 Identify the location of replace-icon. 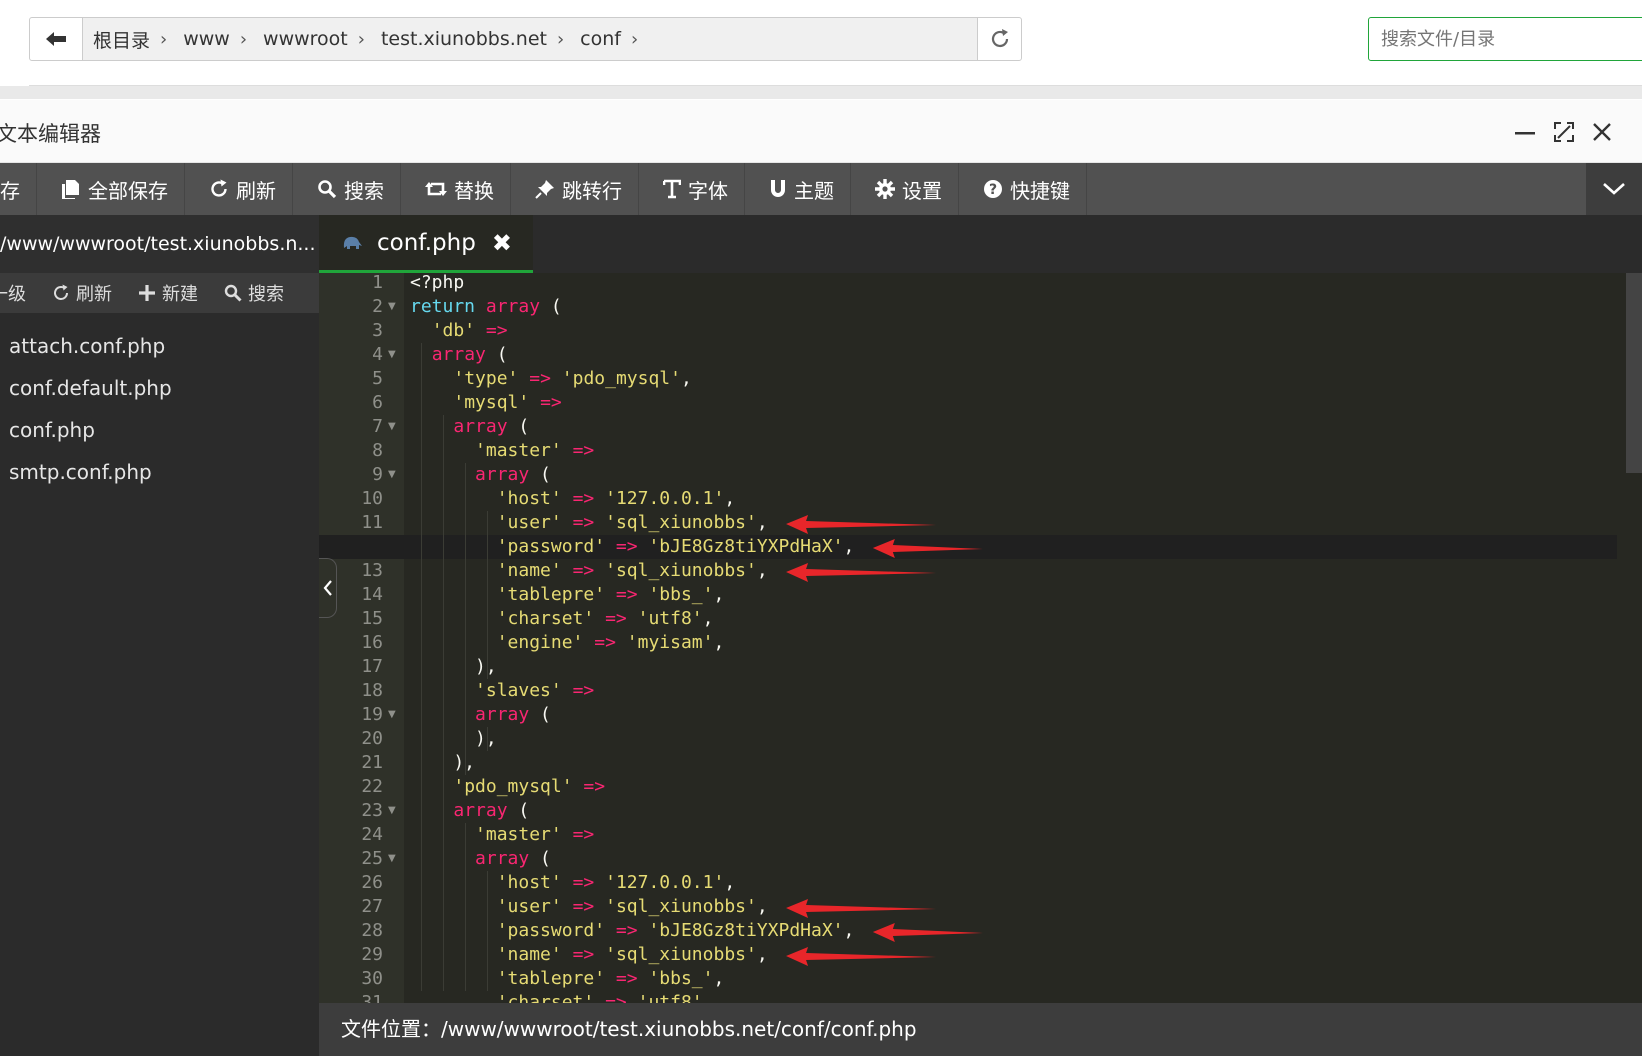
(439, 189).